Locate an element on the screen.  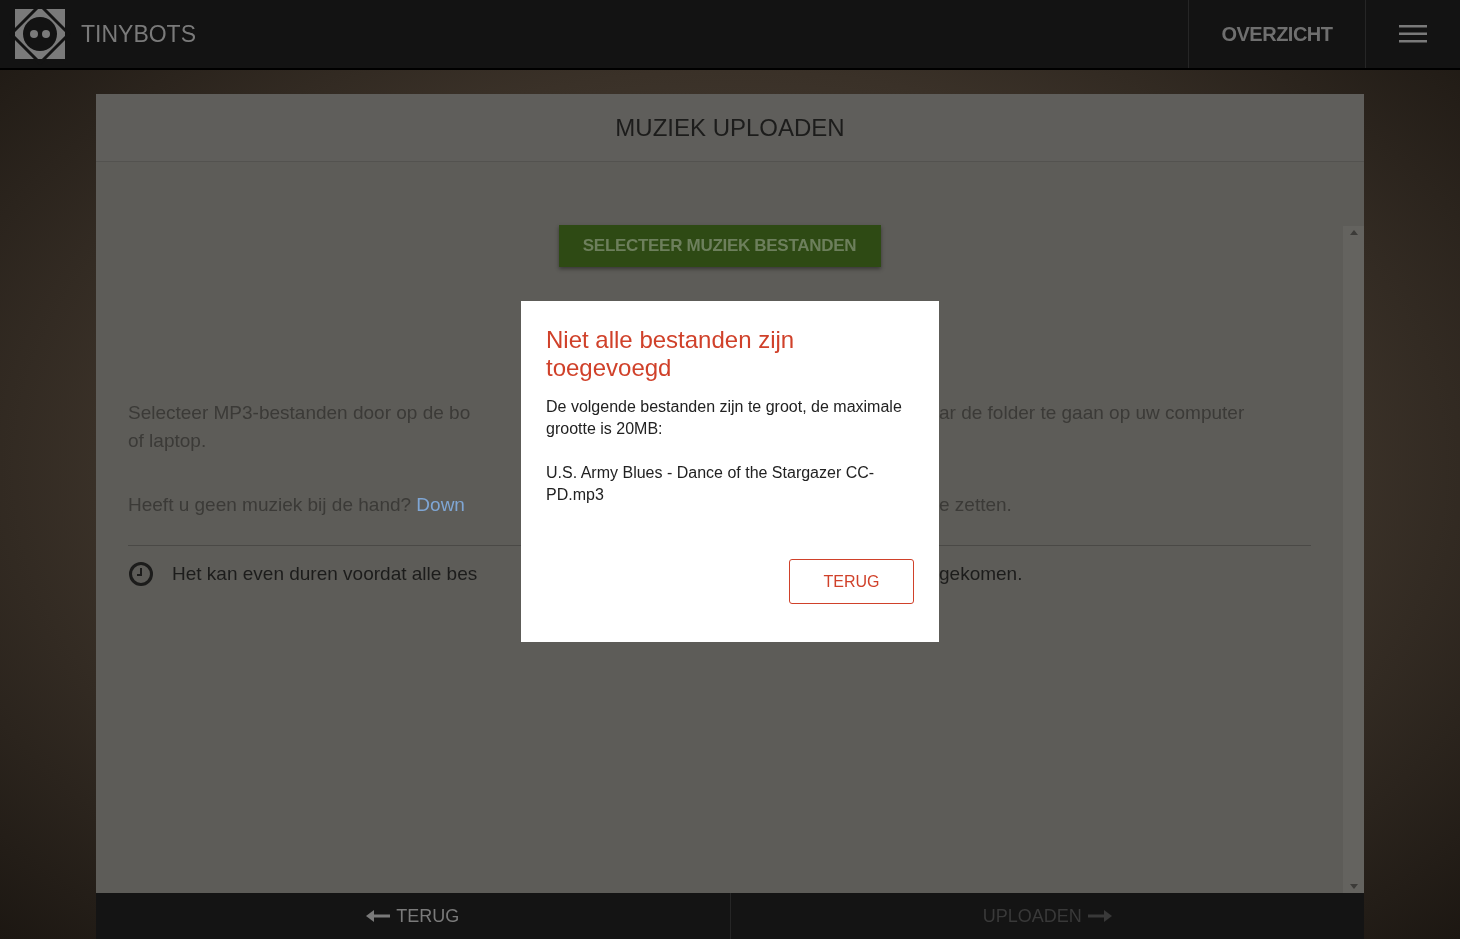
panel-title: MUZIEK UPLOADEN is located at coordinates (730, 127).